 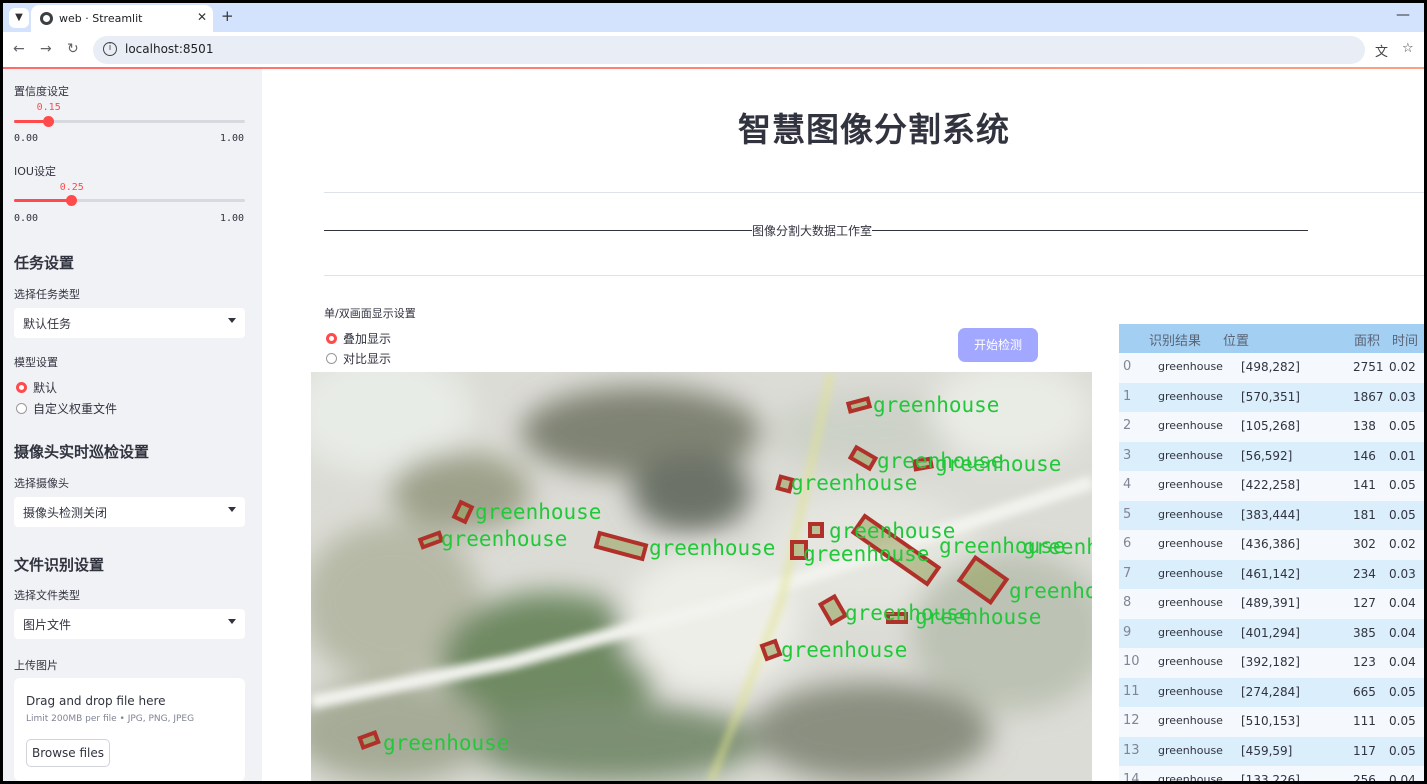 What do you see at coordinates (26, 138) in the screenshot?
I see `confidence-min: 0.00` at bounding box center [26, 138].